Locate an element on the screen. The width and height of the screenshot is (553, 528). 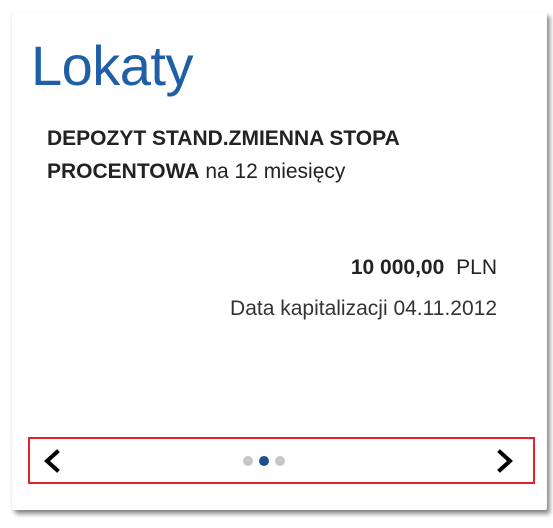
product-term: na 12 miesięcy is located at coordinates (275, 171).